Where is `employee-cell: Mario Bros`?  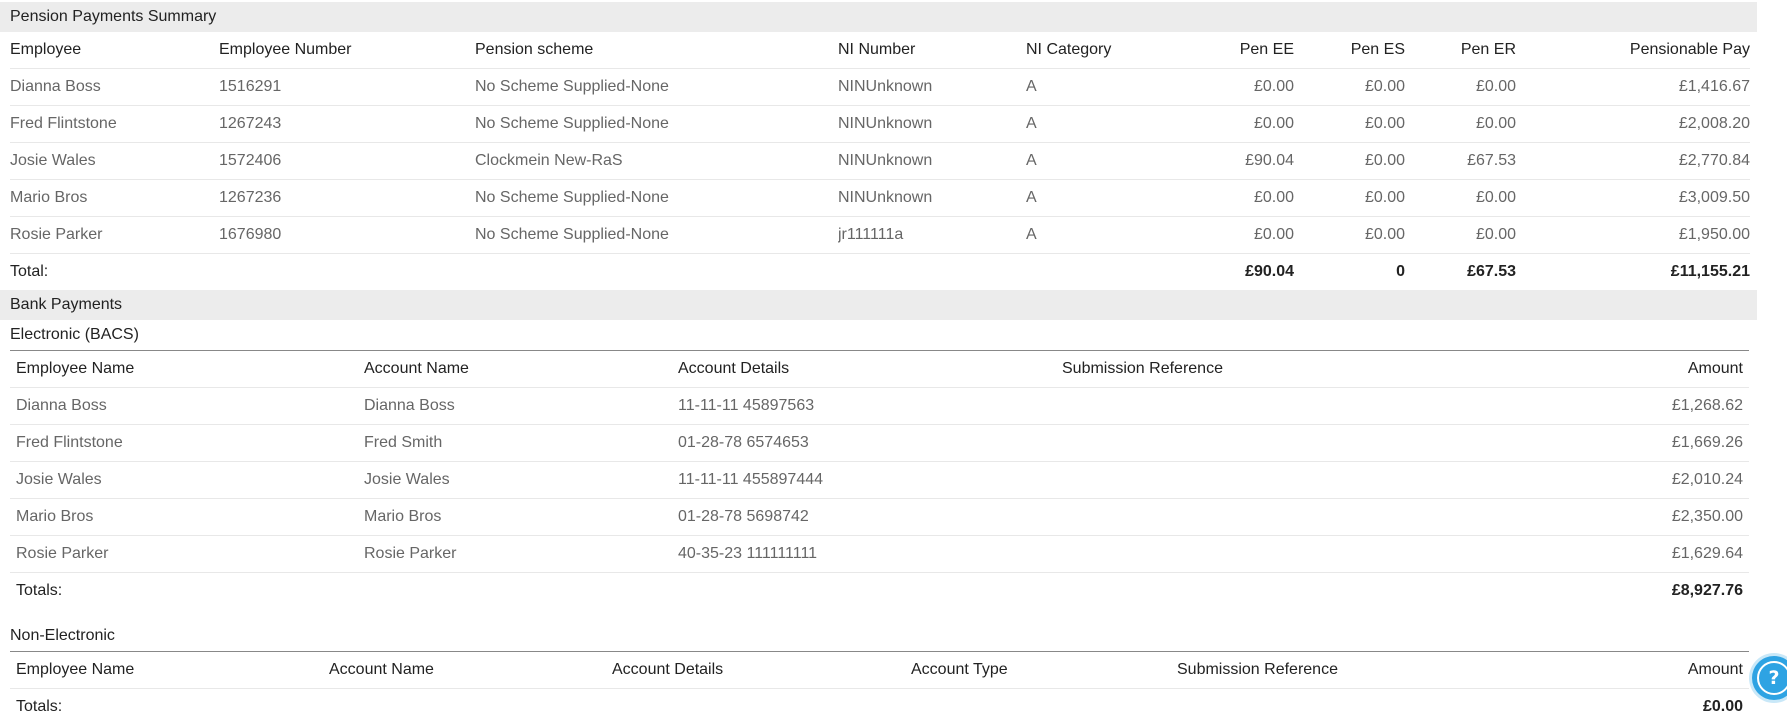 employee-cell: Mario Bros is located at coordinates (114, 198).